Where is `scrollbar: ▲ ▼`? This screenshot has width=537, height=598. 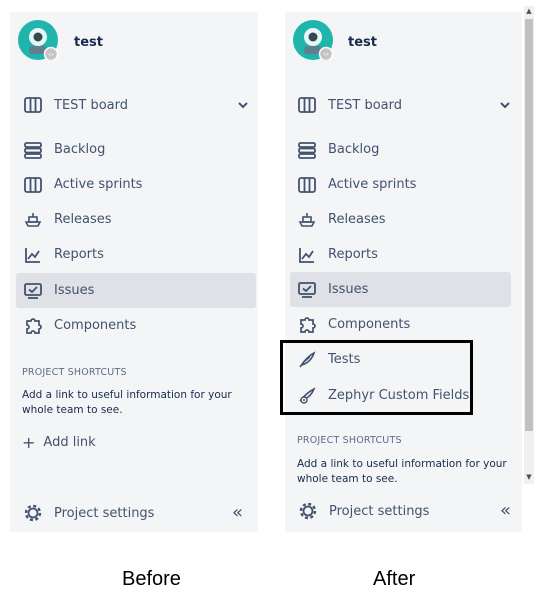 scrollbar: ▲ ▼ is located at coordinates (529, 245).